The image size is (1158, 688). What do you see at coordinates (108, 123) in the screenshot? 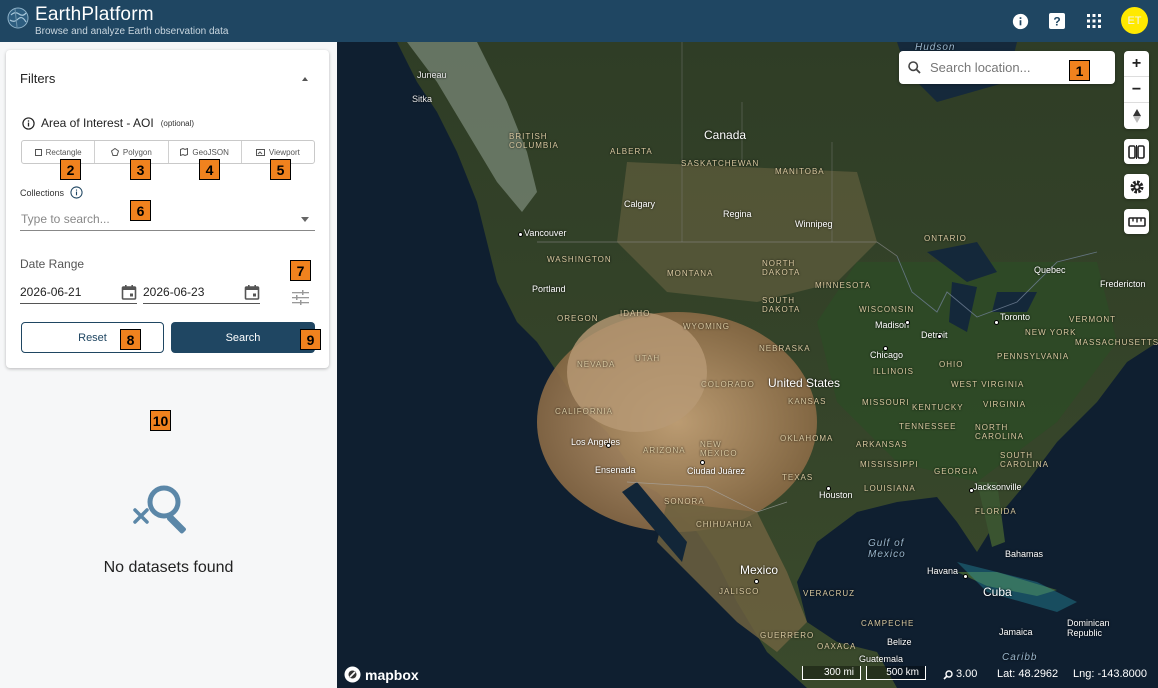
I see `aoi-header: Area of Interest - AOI (optional)` at bounding box center [108, 123].